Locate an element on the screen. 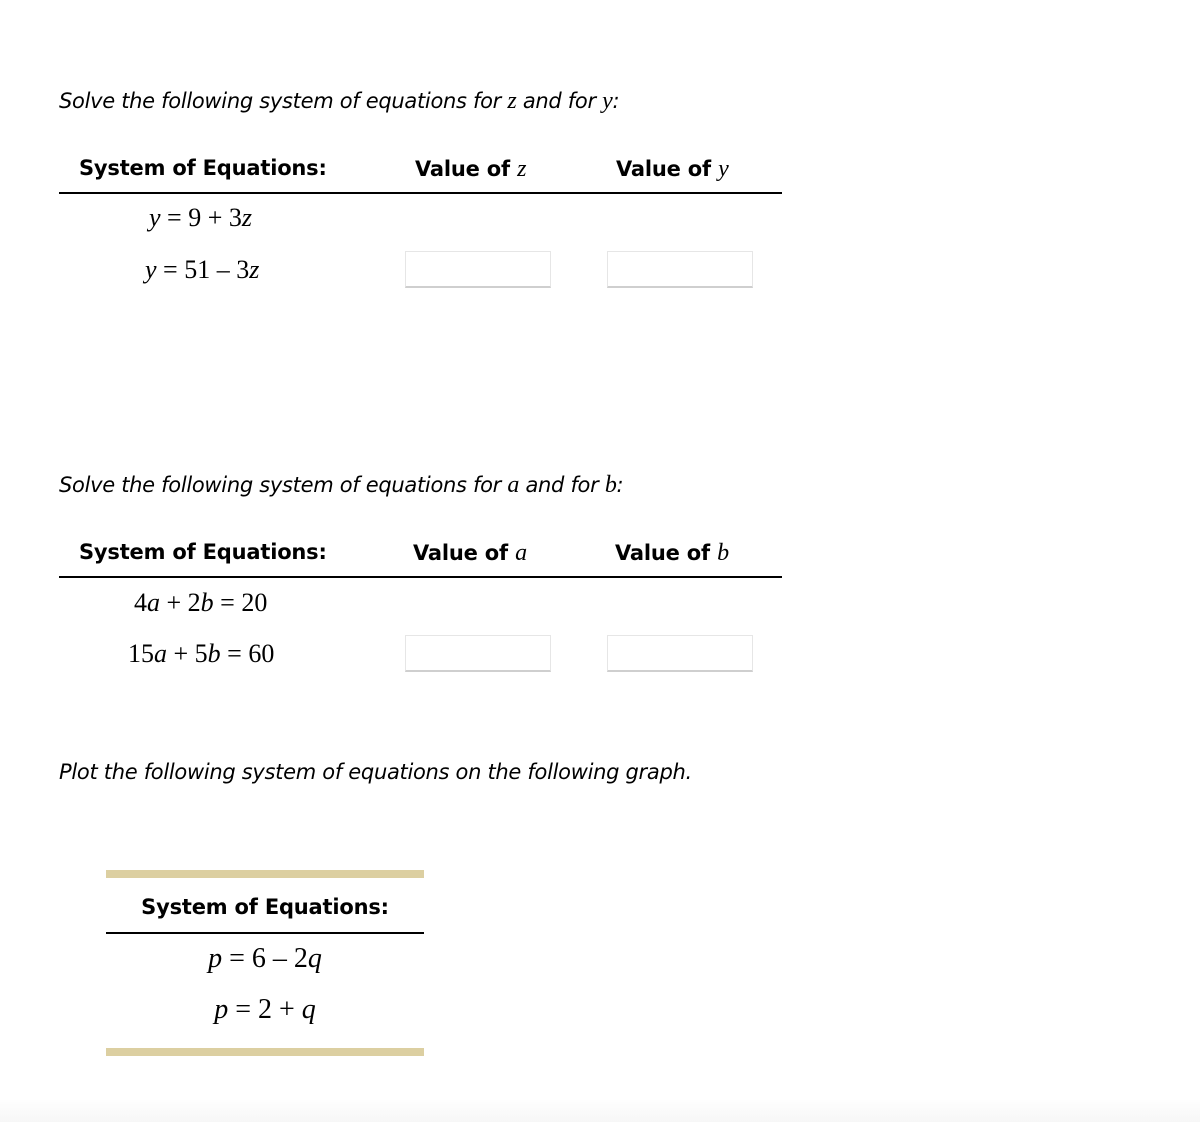 The width and height of the screenshot is (1200, 1122). variable-z: z is located at coordinates (522, 169).